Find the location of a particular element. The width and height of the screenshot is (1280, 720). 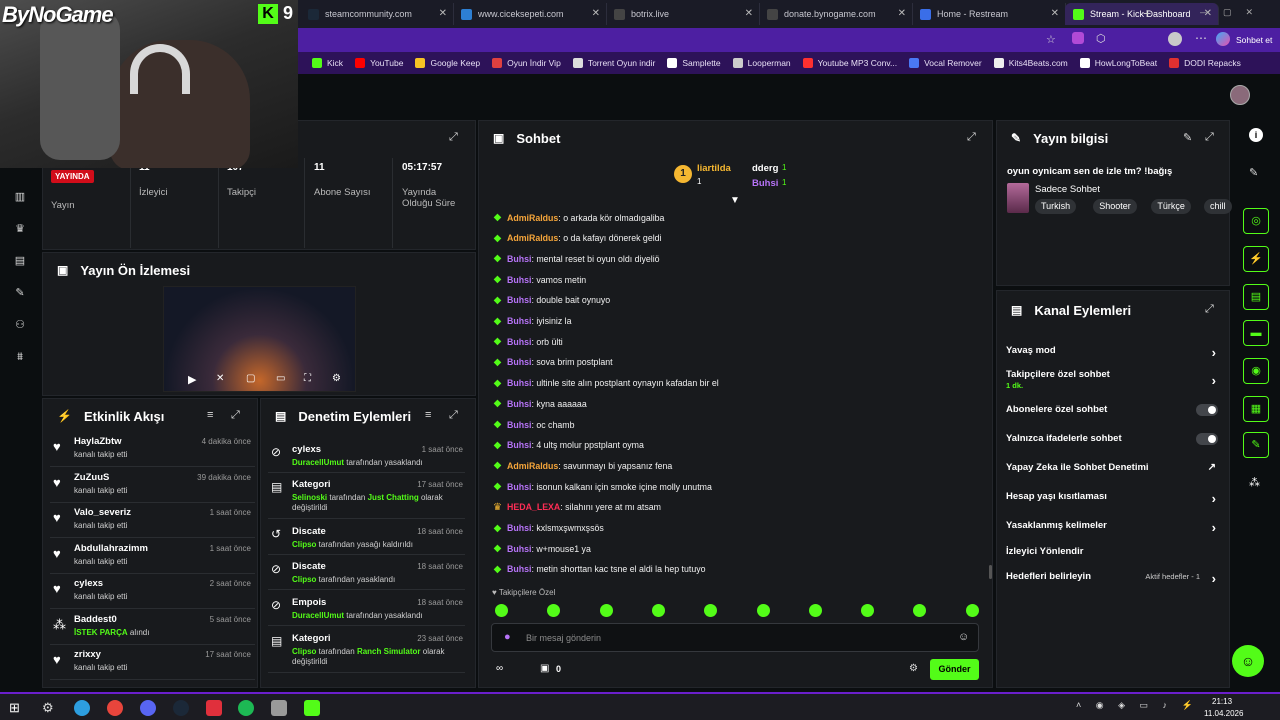

info-icon: i is located at coordinates (1256, 135).